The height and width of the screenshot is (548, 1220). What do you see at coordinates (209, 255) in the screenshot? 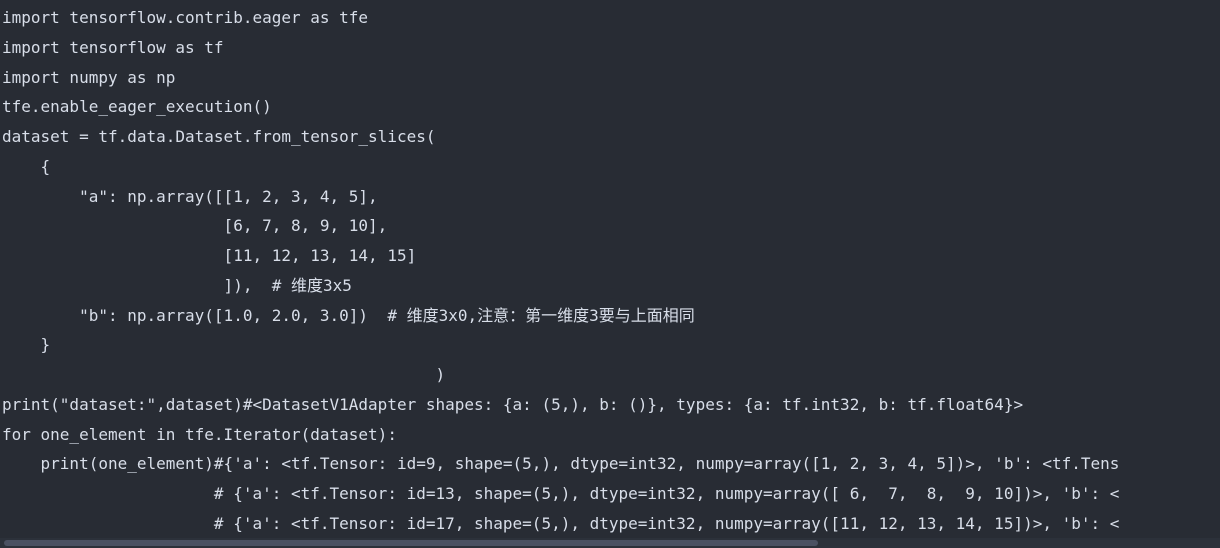
I see `code-line: [11, 12, 13, 14, 15]` at bounding box center [209, 255].